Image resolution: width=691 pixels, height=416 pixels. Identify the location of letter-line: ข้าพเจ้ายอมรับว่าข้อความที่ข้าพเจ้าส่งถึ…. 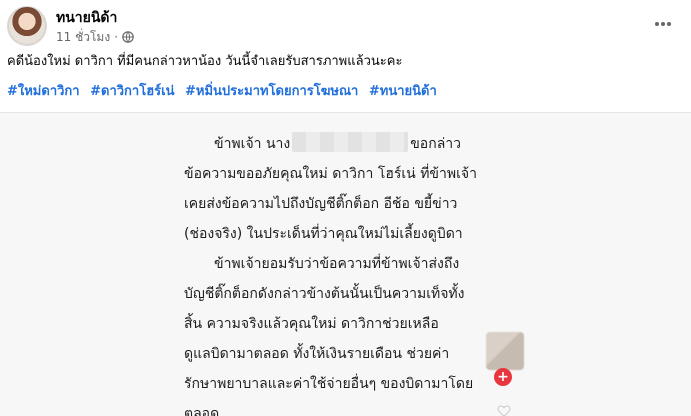
(337, 264).